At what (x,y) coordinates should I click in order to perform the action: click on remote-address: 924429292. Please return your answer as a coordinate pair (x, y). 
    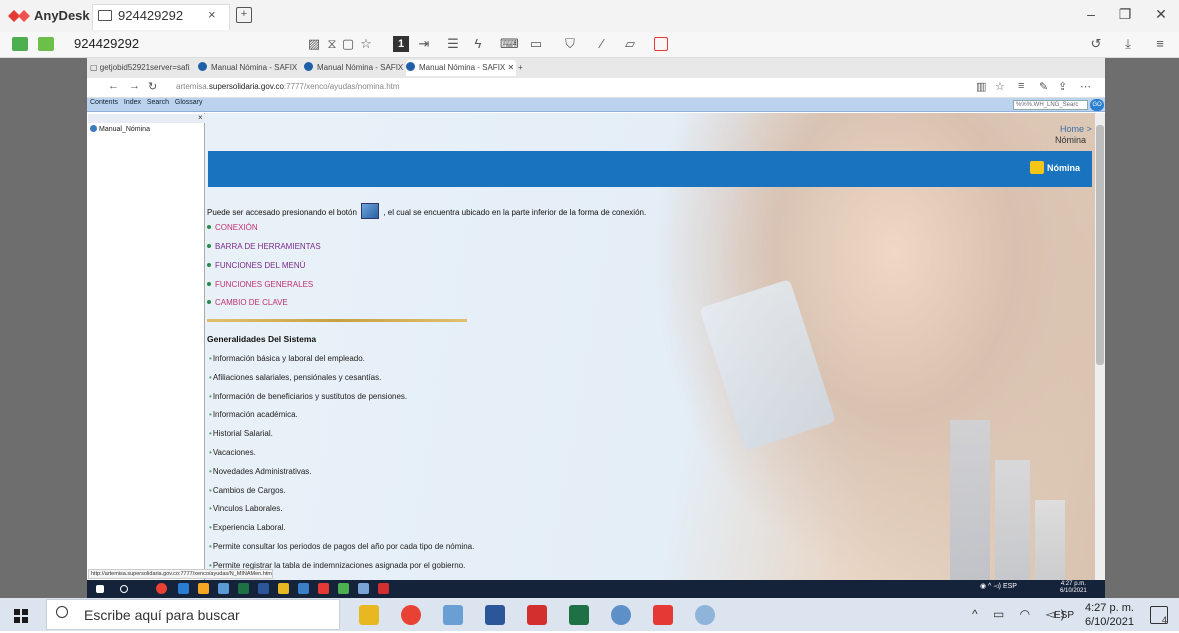
    Looking at the image, I should click on (106, 43).